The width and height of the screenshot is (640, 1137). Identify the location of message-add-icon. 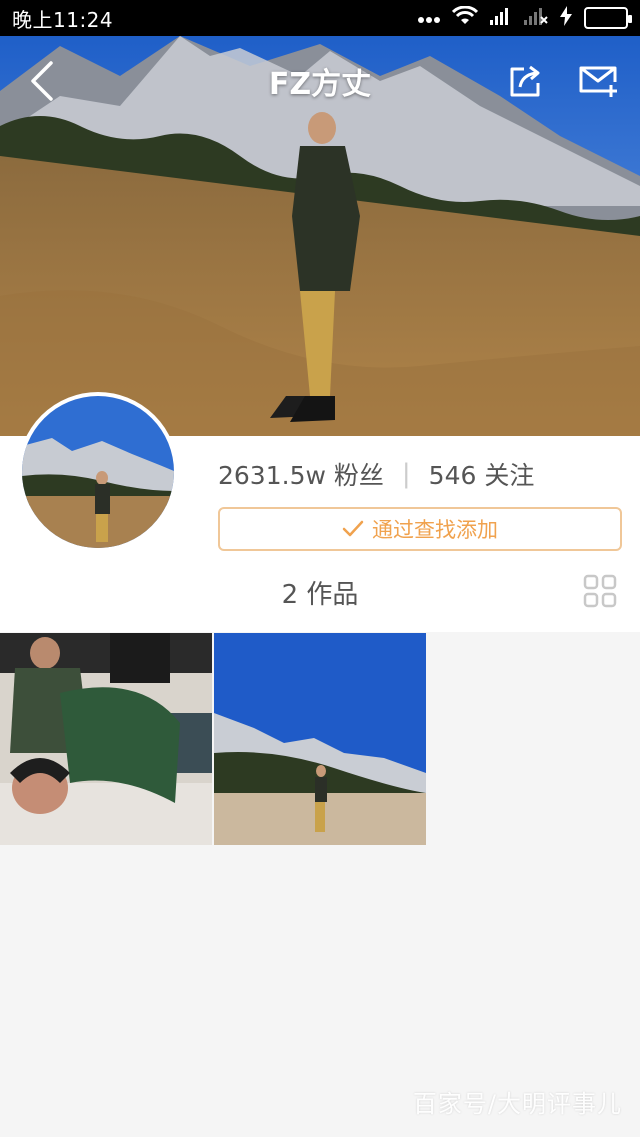
(598, 81).